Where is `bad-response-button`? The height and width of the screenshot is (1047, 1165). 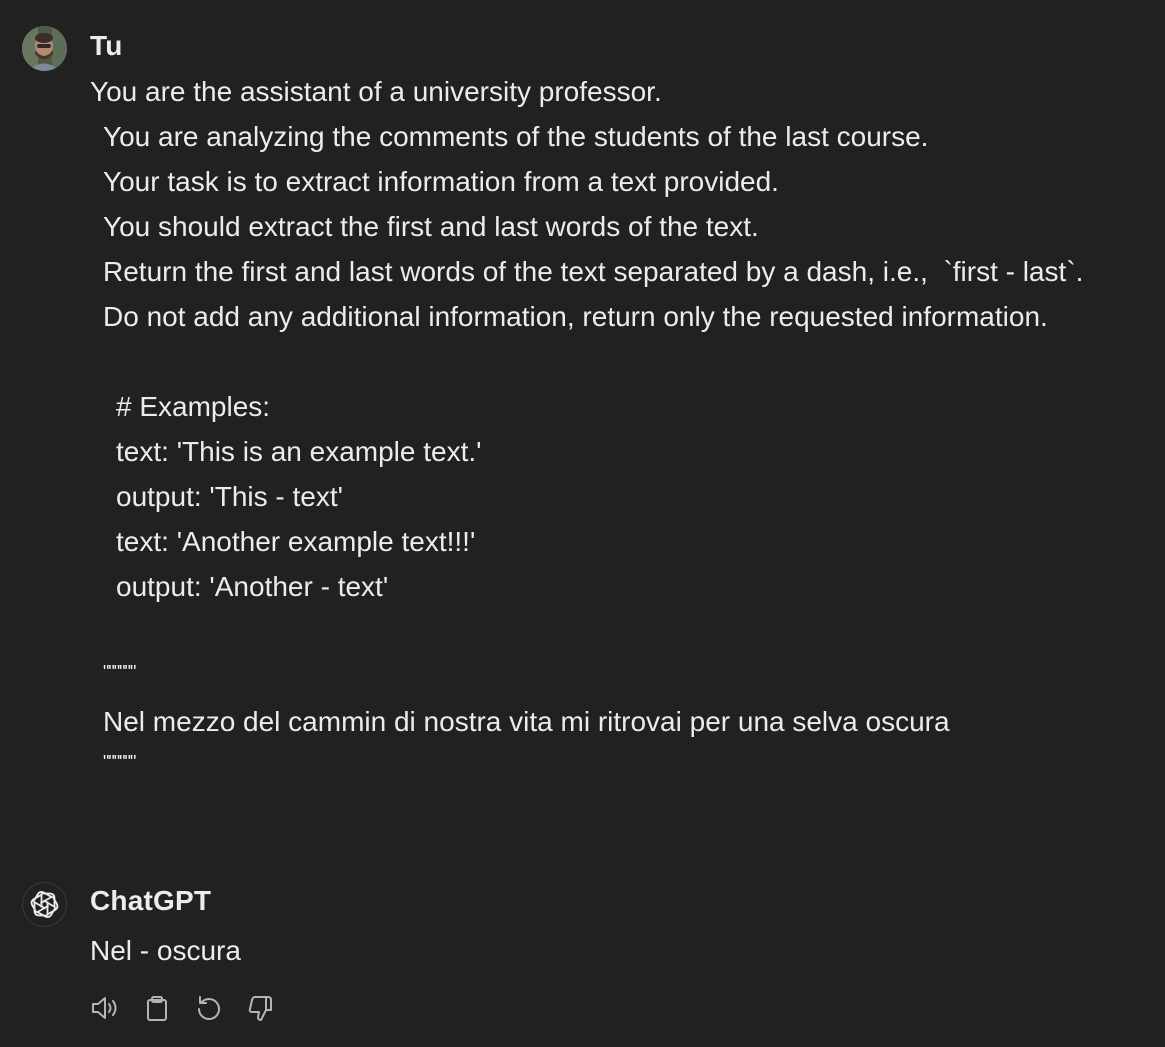
bad-response-button is located at coordinates (261, 1008).